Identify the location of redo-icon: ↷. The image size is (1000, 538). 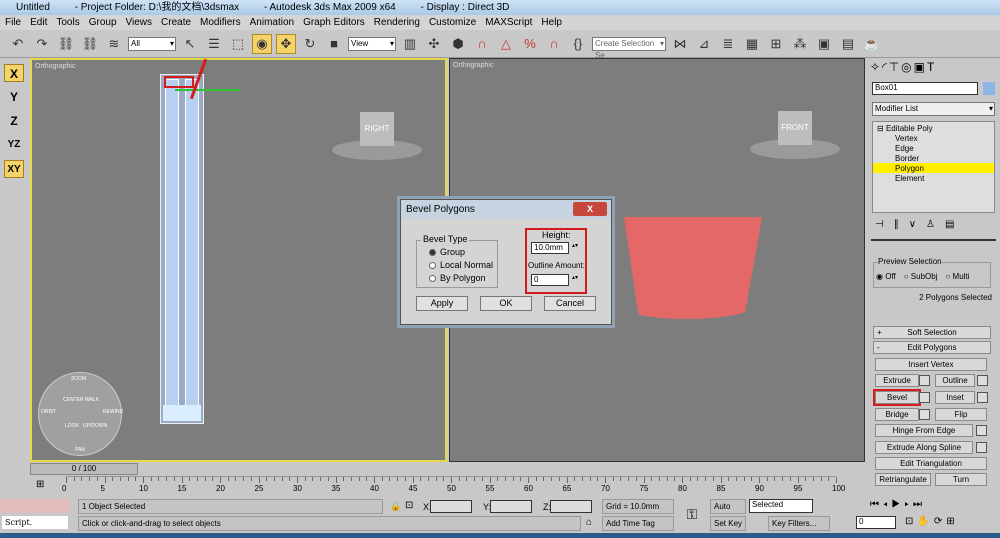
(42, 44).